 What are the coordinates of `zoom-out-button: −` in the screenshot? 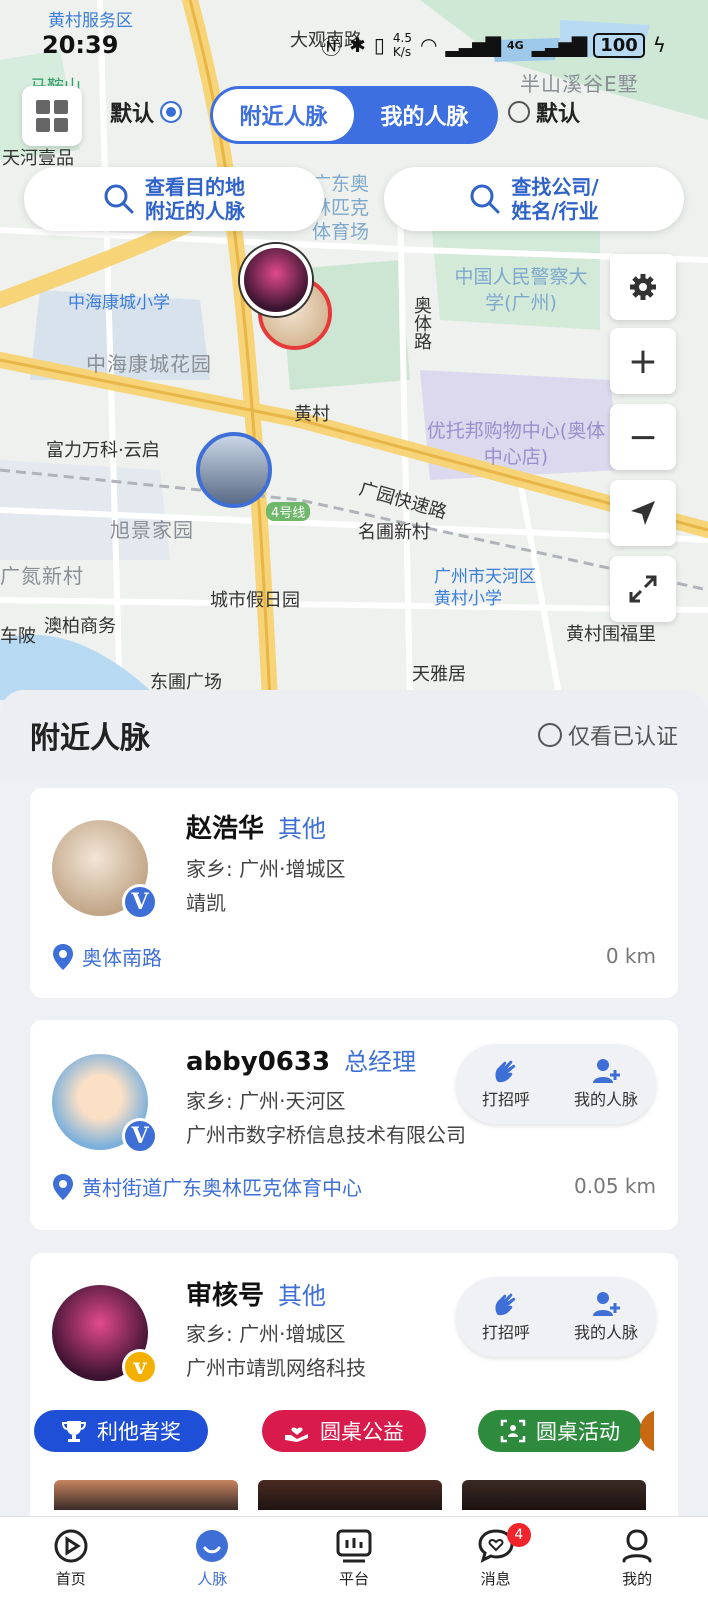 It's located at (643, 437).